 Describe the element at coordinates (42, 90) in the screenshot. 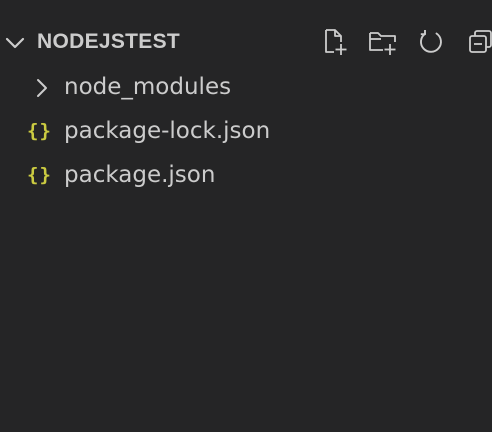

I see `chevron-right-icon` at that location.